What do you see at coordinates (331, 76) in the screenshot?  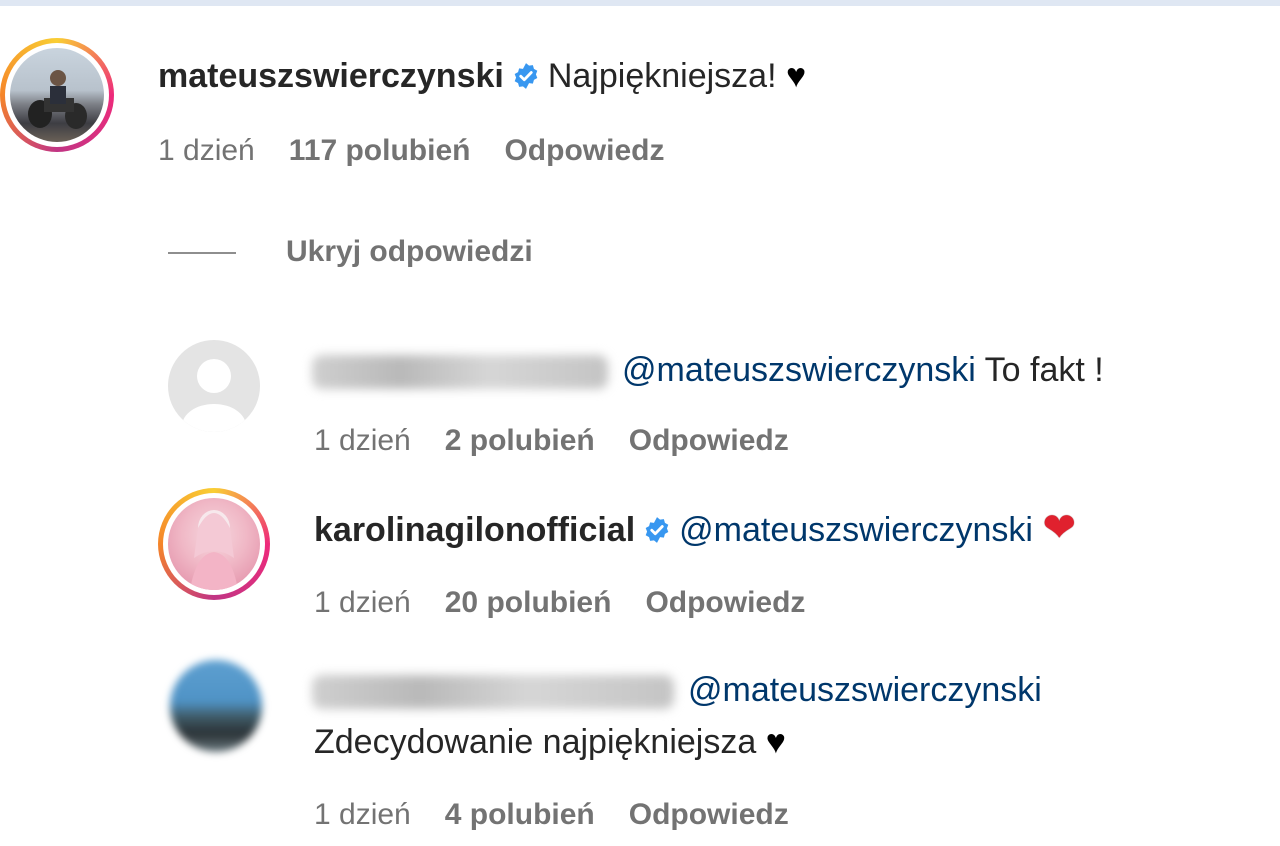 I see `username: mateuszswierczynski` at bounding box center [331, 76].